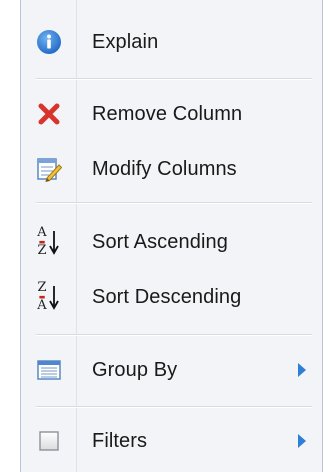  I want to click on menu-item-label: Filters, so click(120, 440).